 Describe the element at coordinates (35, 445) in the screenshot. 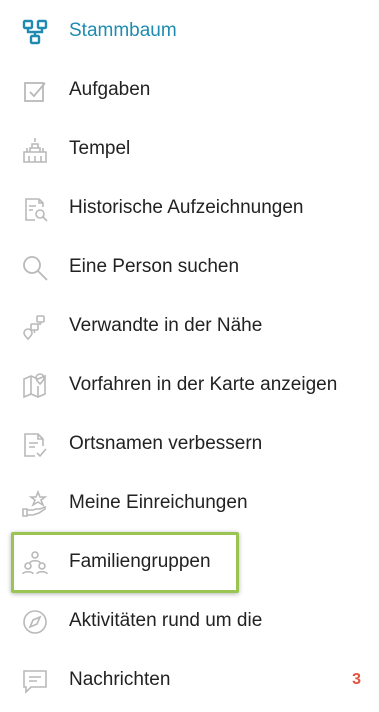

I see `document-check-icon` at that location.